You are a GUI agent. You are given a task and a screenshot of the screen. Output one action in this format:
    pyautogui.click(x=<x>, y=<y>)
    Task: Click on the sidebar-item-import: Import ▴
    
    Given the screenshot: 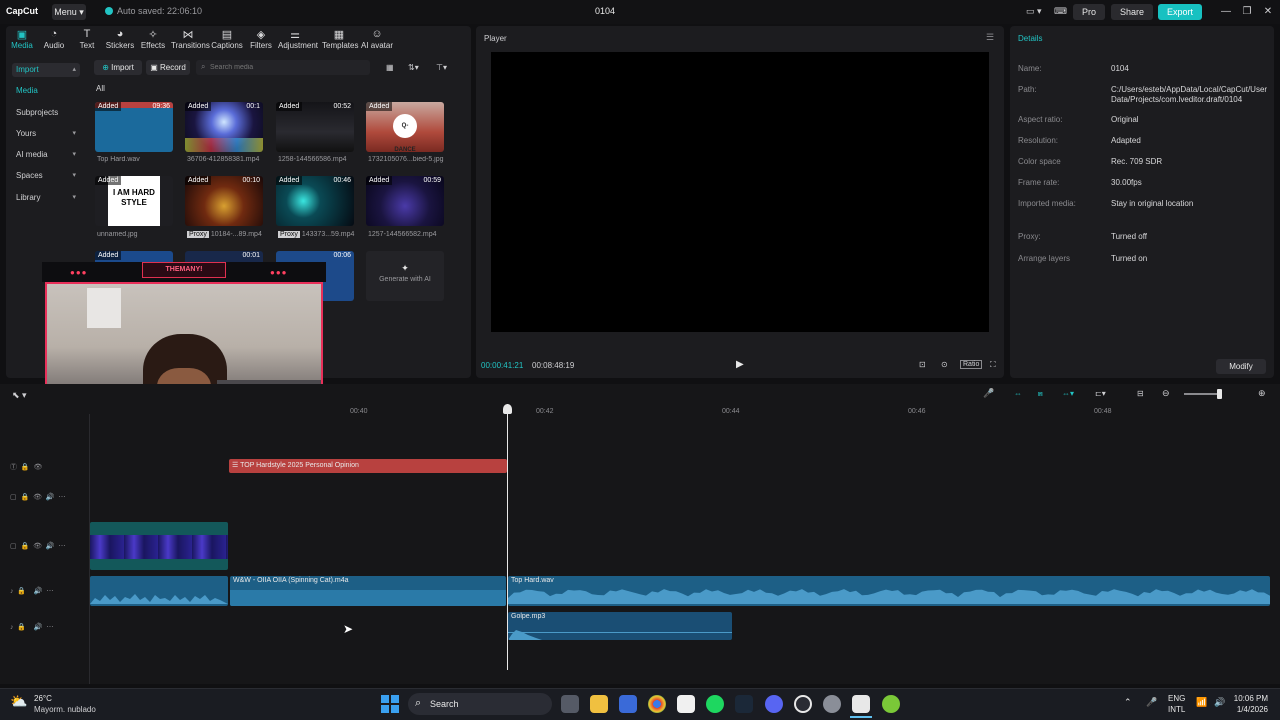 What is the action you would take?
    pyautogui.click(x=46, y=70)
    